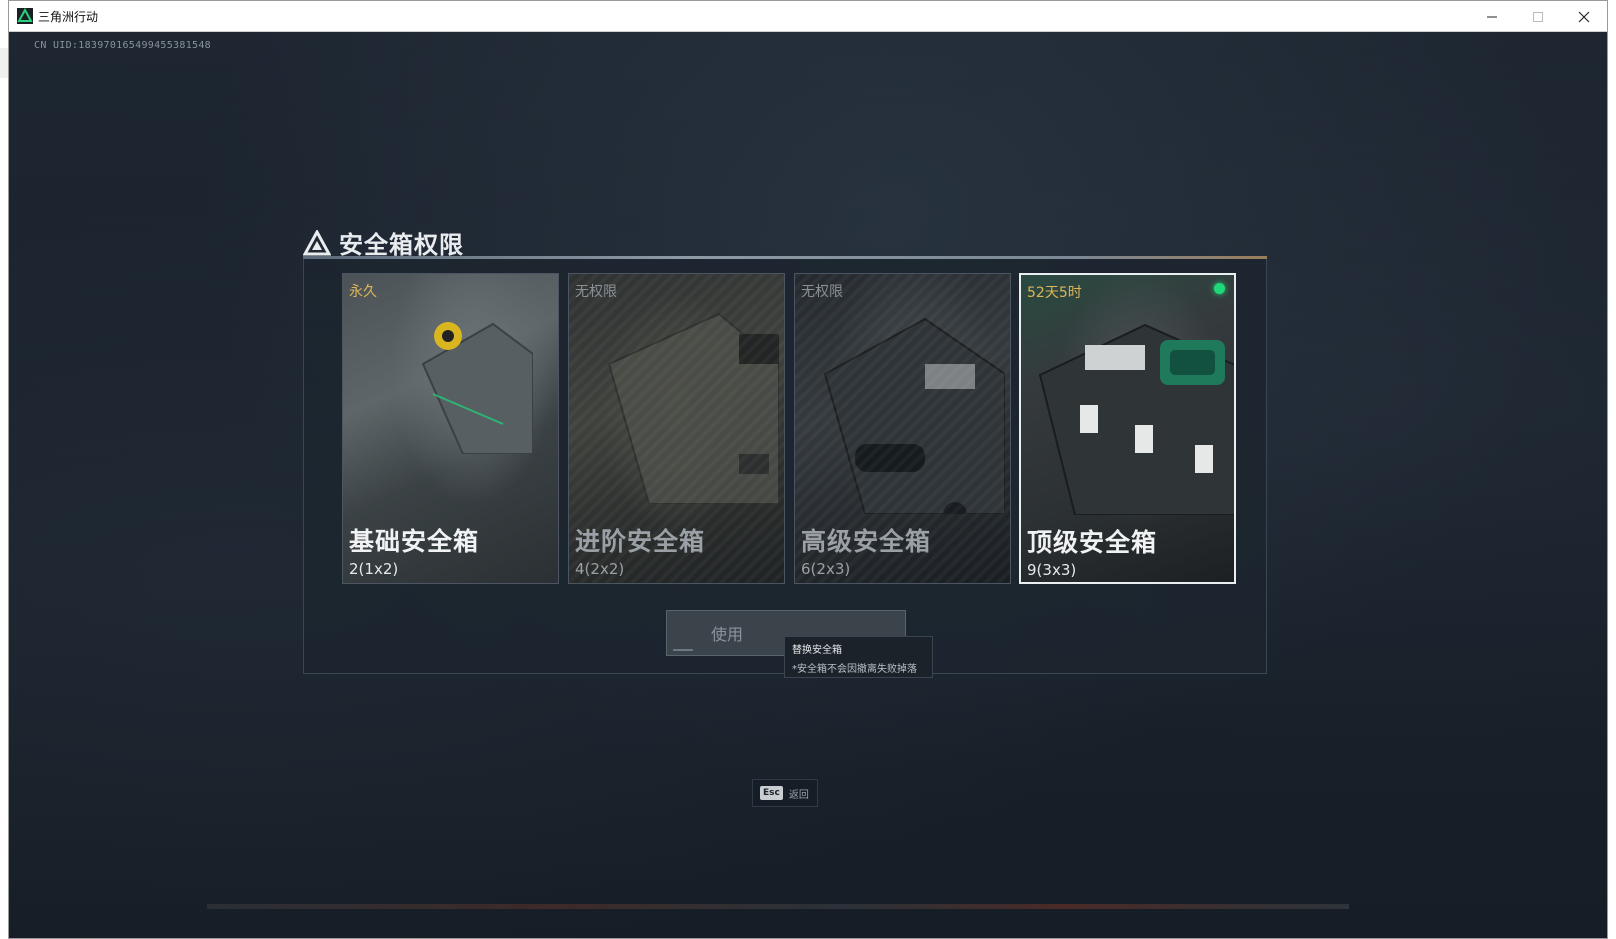  Describe the element at coordinates (1052, 570) in the screenshot. I see `card-size: 9(3x3)` at that location.